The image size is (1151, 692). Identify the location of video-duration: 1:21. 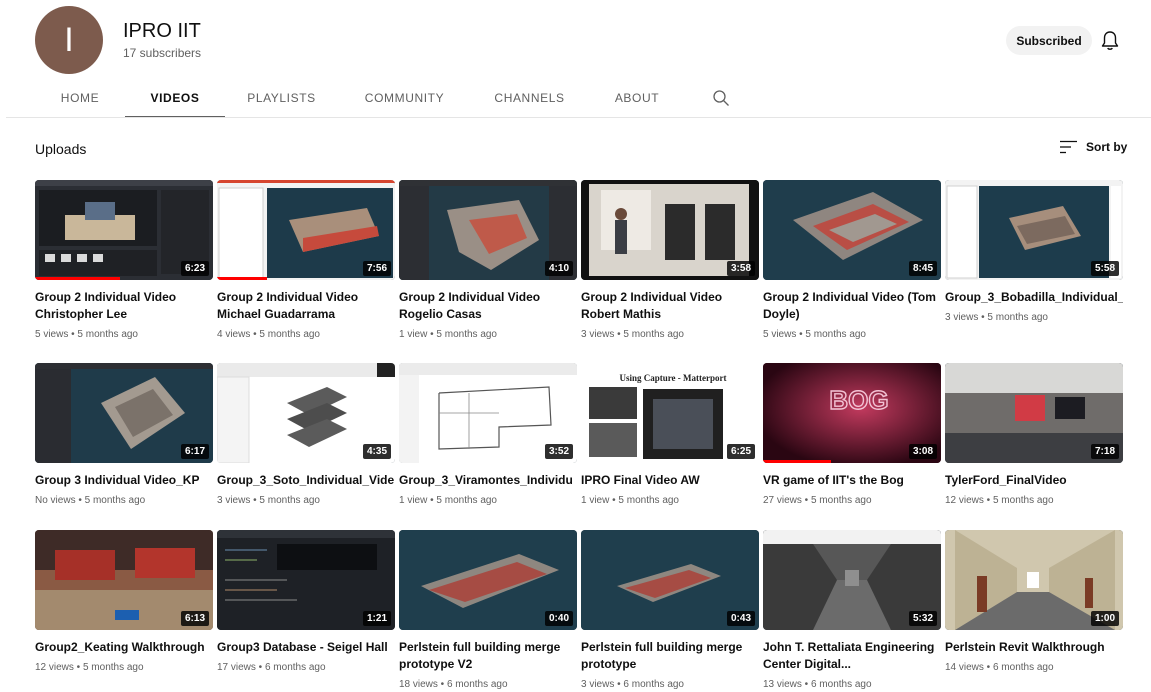
(376, 618).